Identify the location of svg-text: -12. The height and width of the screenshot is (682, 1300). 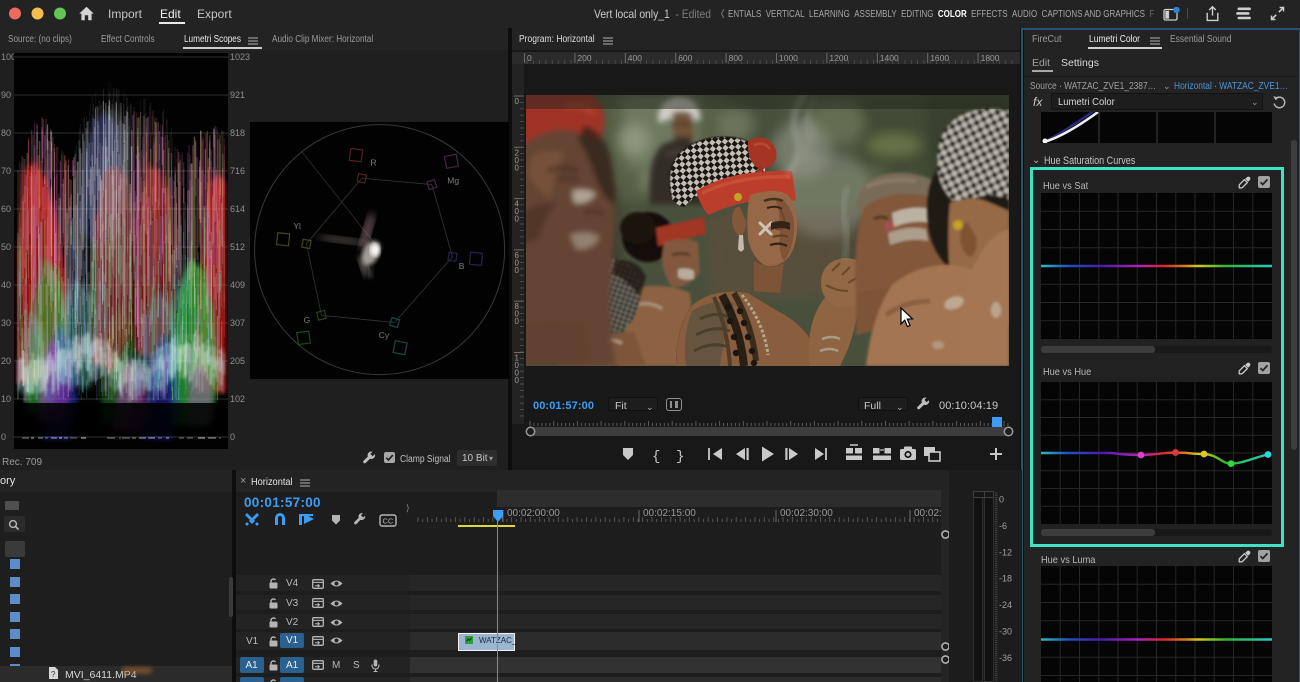
(1005, 552).